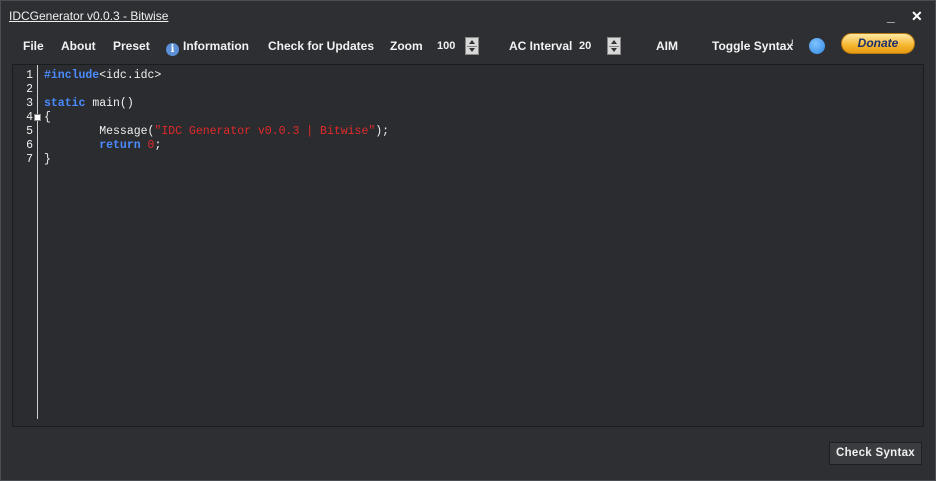 The height and width of the screenshot is (481, 936). Describe the element at coordinates (131, 46) in the screenshot. I see `menu-preset: Preset` at that location.